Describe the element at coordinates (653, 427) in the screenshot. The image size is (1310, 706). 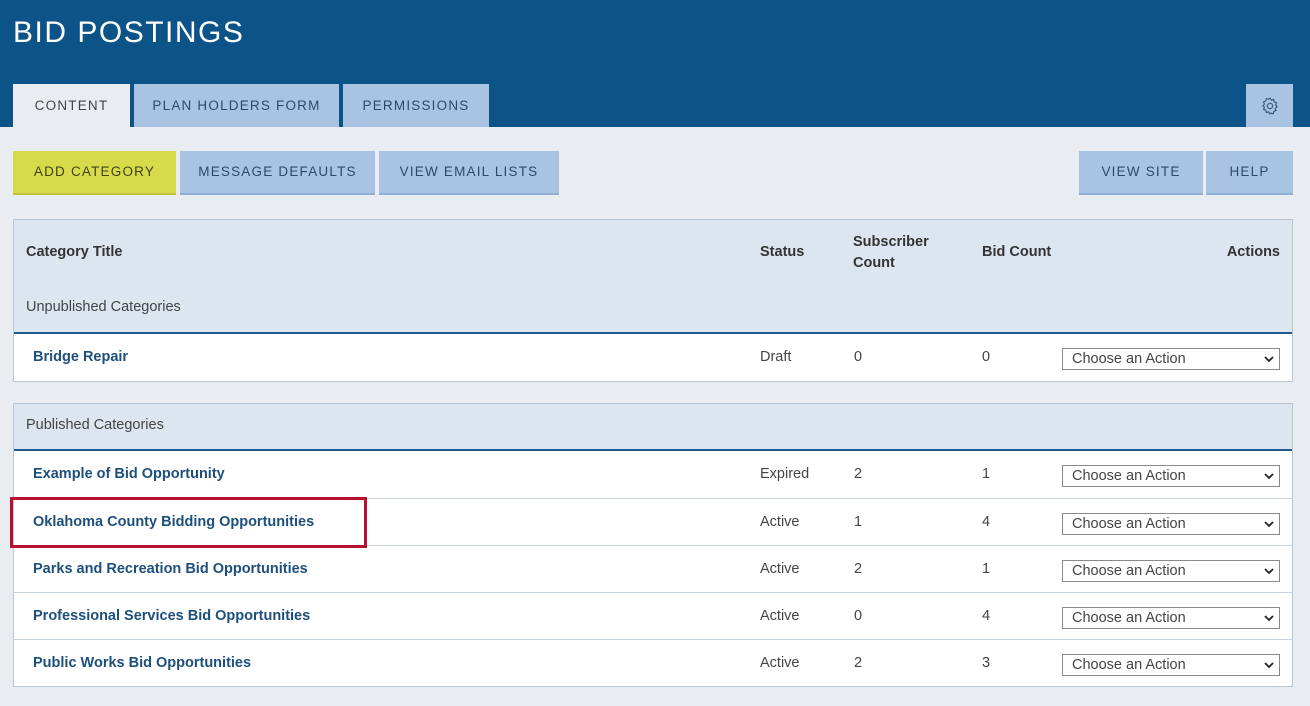
I see `published-header: Published Categories` at that location.